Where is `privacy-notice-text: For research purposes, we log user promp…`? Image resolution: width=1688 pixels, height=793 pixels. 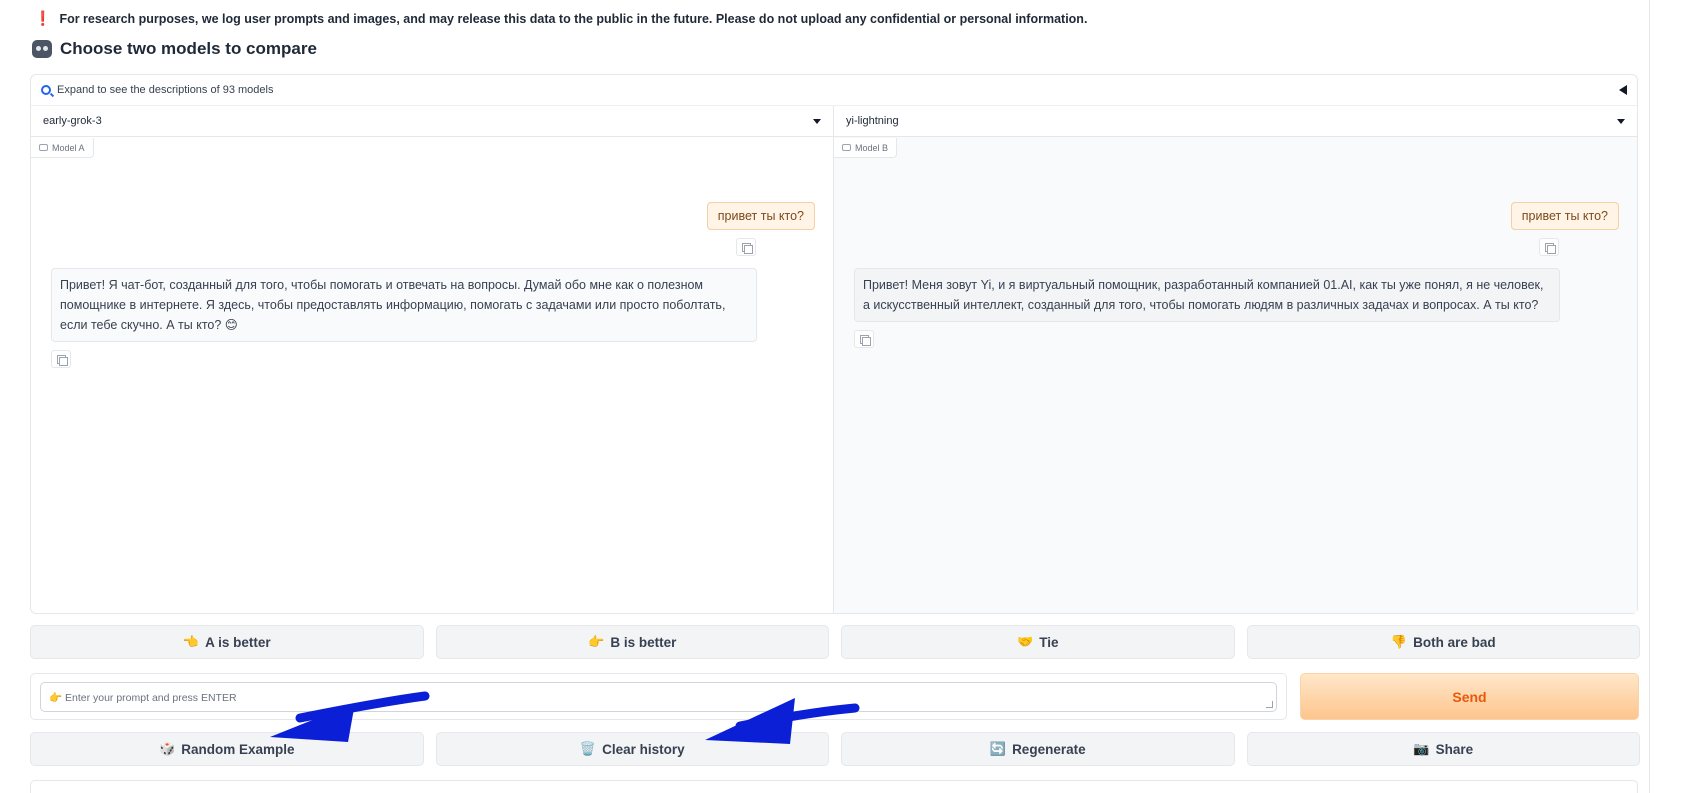 privacy-notice-text: For research purposes, we log user promp… is located at coordinates (573, 18).